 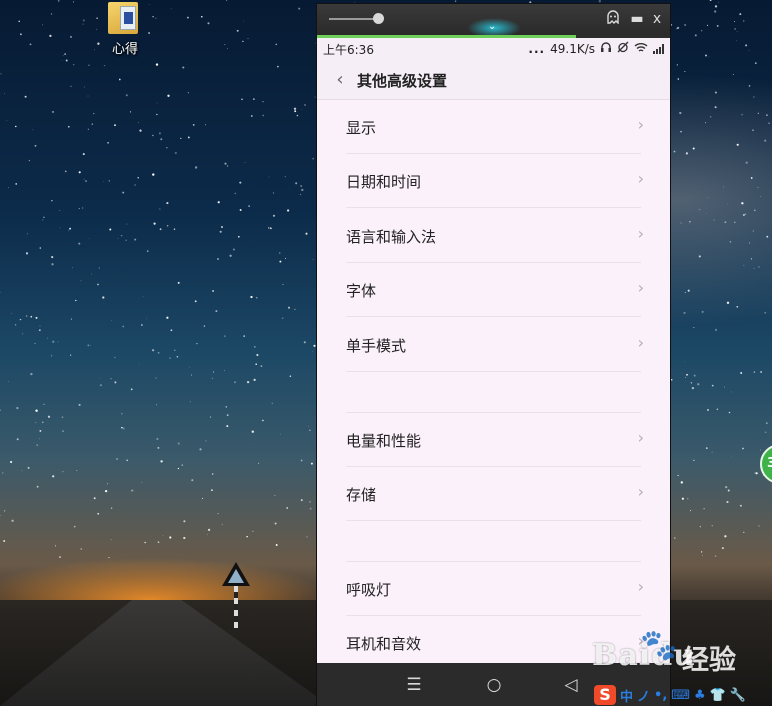 What do you see at coordinates (494, 685) in the screenshot?
I see `home-icon: ○` at bounding box center [494, 685].